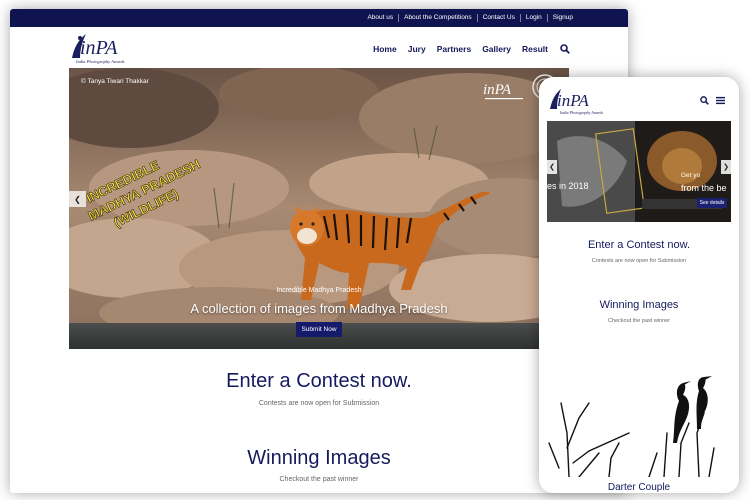 Image resolution: width=750 pixels, height=500 pixels. I want to click on mobile-contest-subheading: Contests are now open for Submission, so click(639, 261).